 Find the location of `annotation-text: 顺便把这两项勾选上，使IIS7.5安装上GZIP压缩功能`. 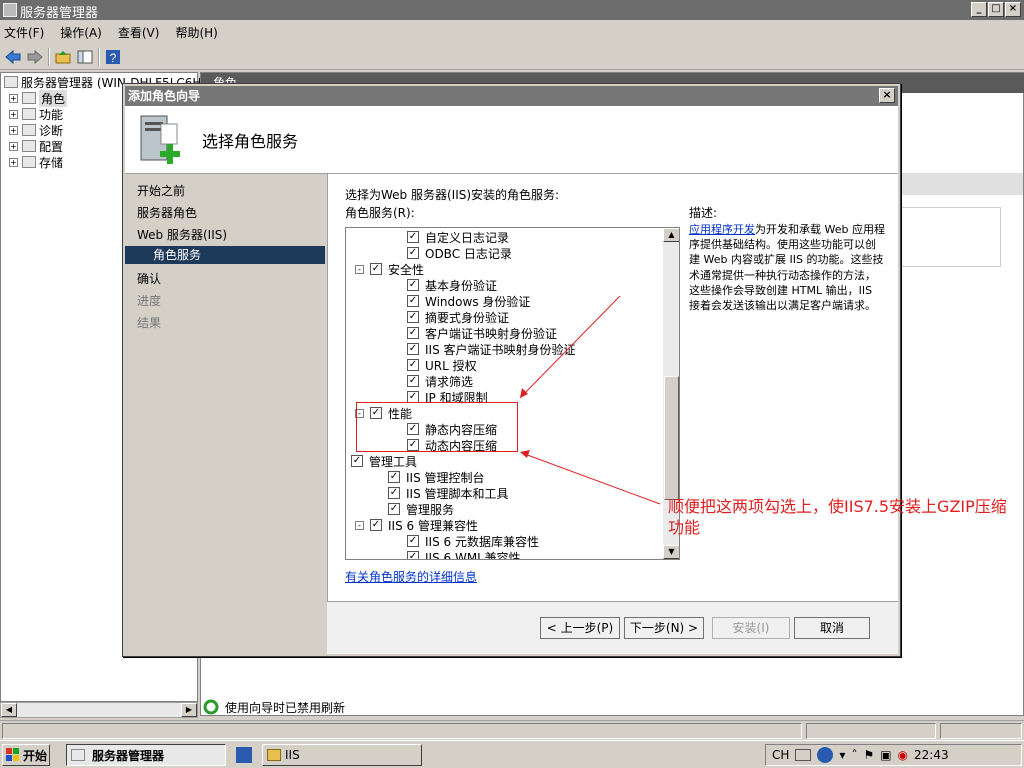

annotation-text: 顺便把这两项勾选上，使IIS7.5安装上GZIP压缩功能 is located at coordinates (837, 517).